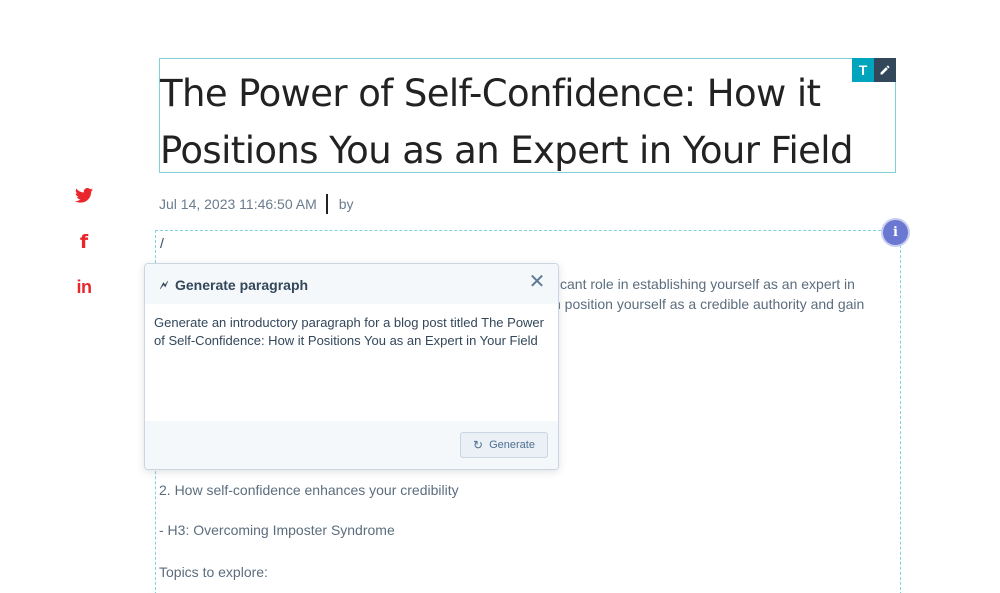 This screenshot has height=593, width=1000. What do you see at coordinates (346, 204) in the screenshot?
I see `author-by-label: by` at bounding box center [346, 204].